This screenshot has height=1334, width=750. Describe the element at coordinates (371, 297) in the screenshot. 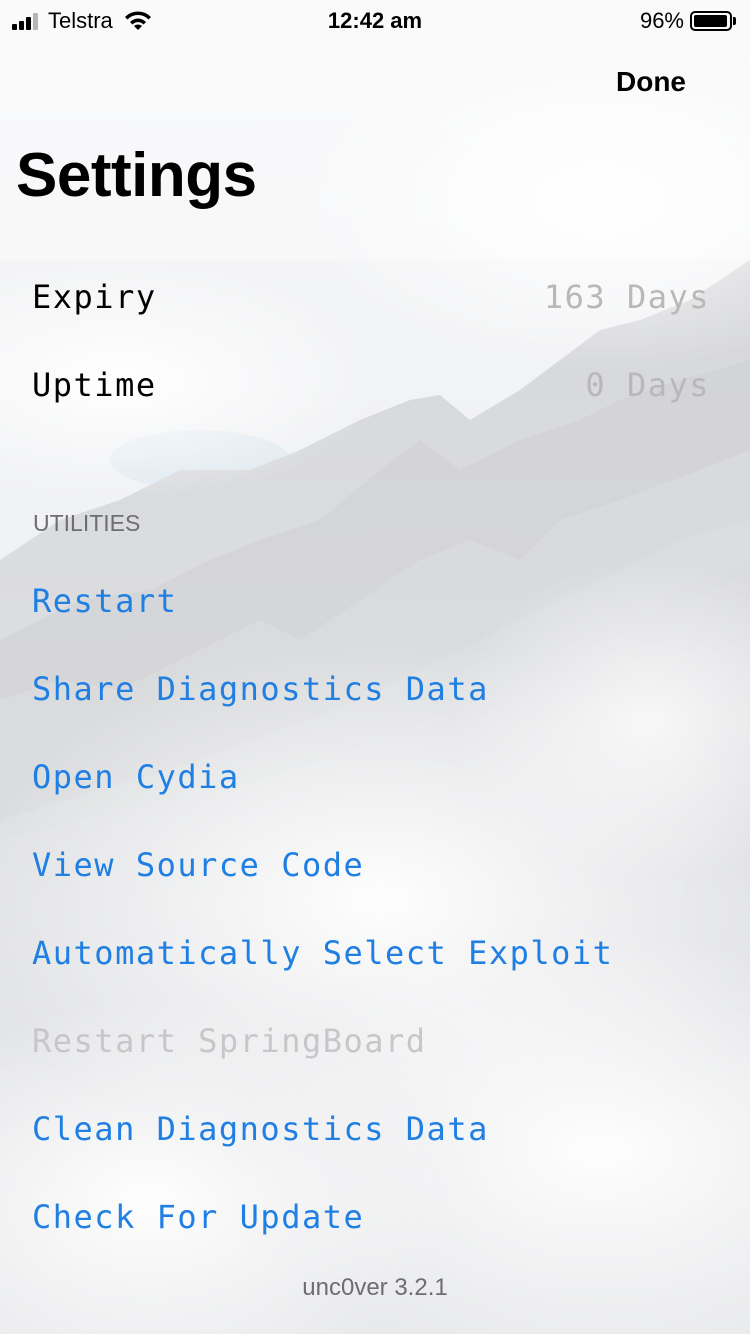

I see `expiry-row: Expiry 163 Days` at that location.